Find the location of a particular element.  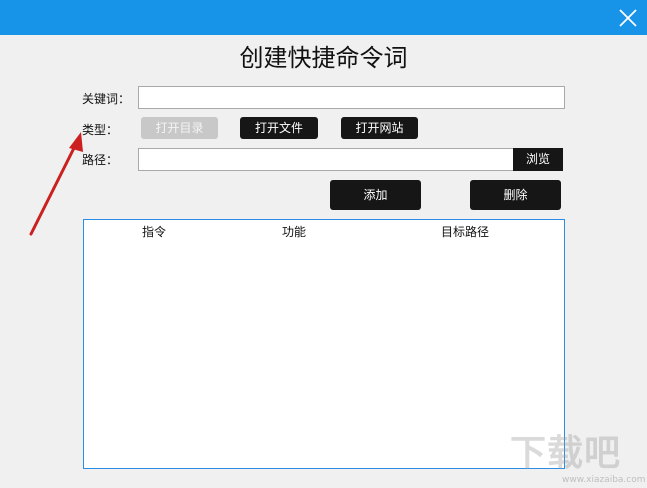

title-bar is located at coordinates (323, 17).